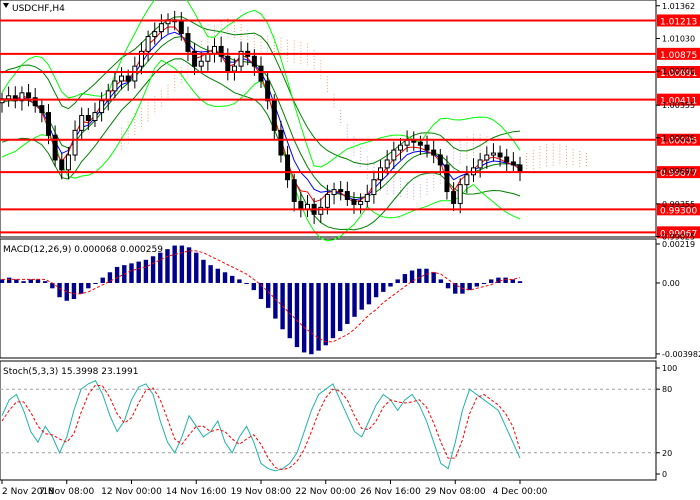 This screenshot has width=700, height=500. I want to click on stoch-tick-label: 0, so click(664, 474).